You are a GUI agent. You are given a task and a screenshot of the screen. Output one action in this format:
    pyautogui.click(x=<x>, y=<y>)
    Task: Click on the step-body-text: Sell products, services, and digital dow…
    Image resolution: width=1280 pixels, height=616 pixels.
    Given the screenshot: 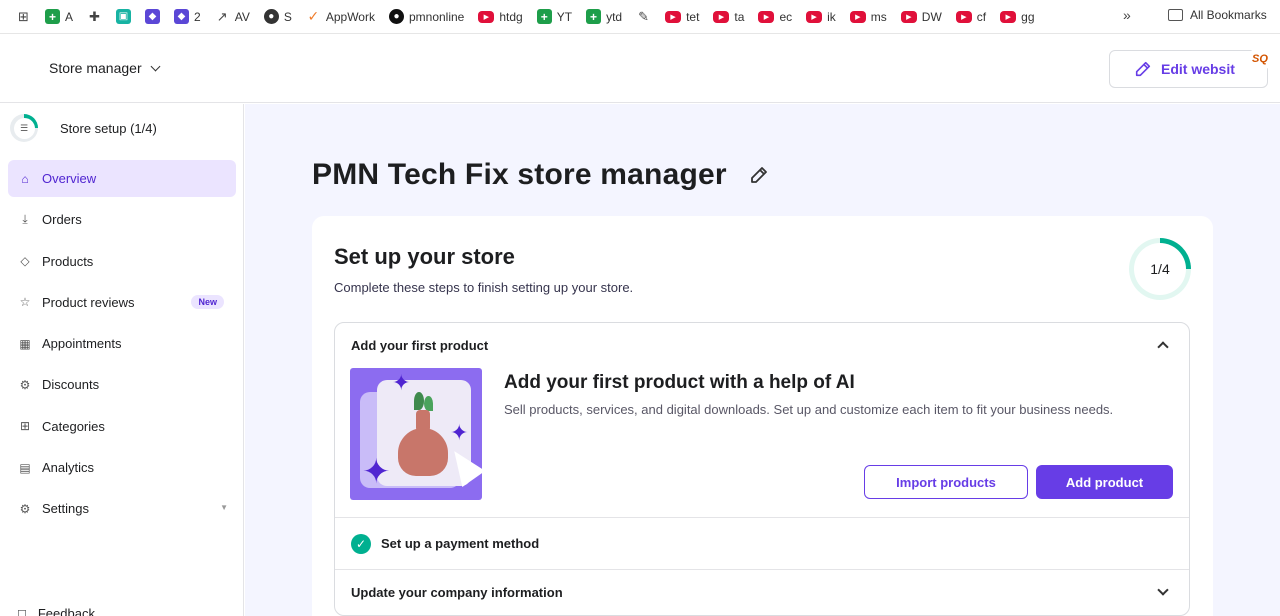 What is the action you would take?
    pyautogui.click(x=809, y=409)
    